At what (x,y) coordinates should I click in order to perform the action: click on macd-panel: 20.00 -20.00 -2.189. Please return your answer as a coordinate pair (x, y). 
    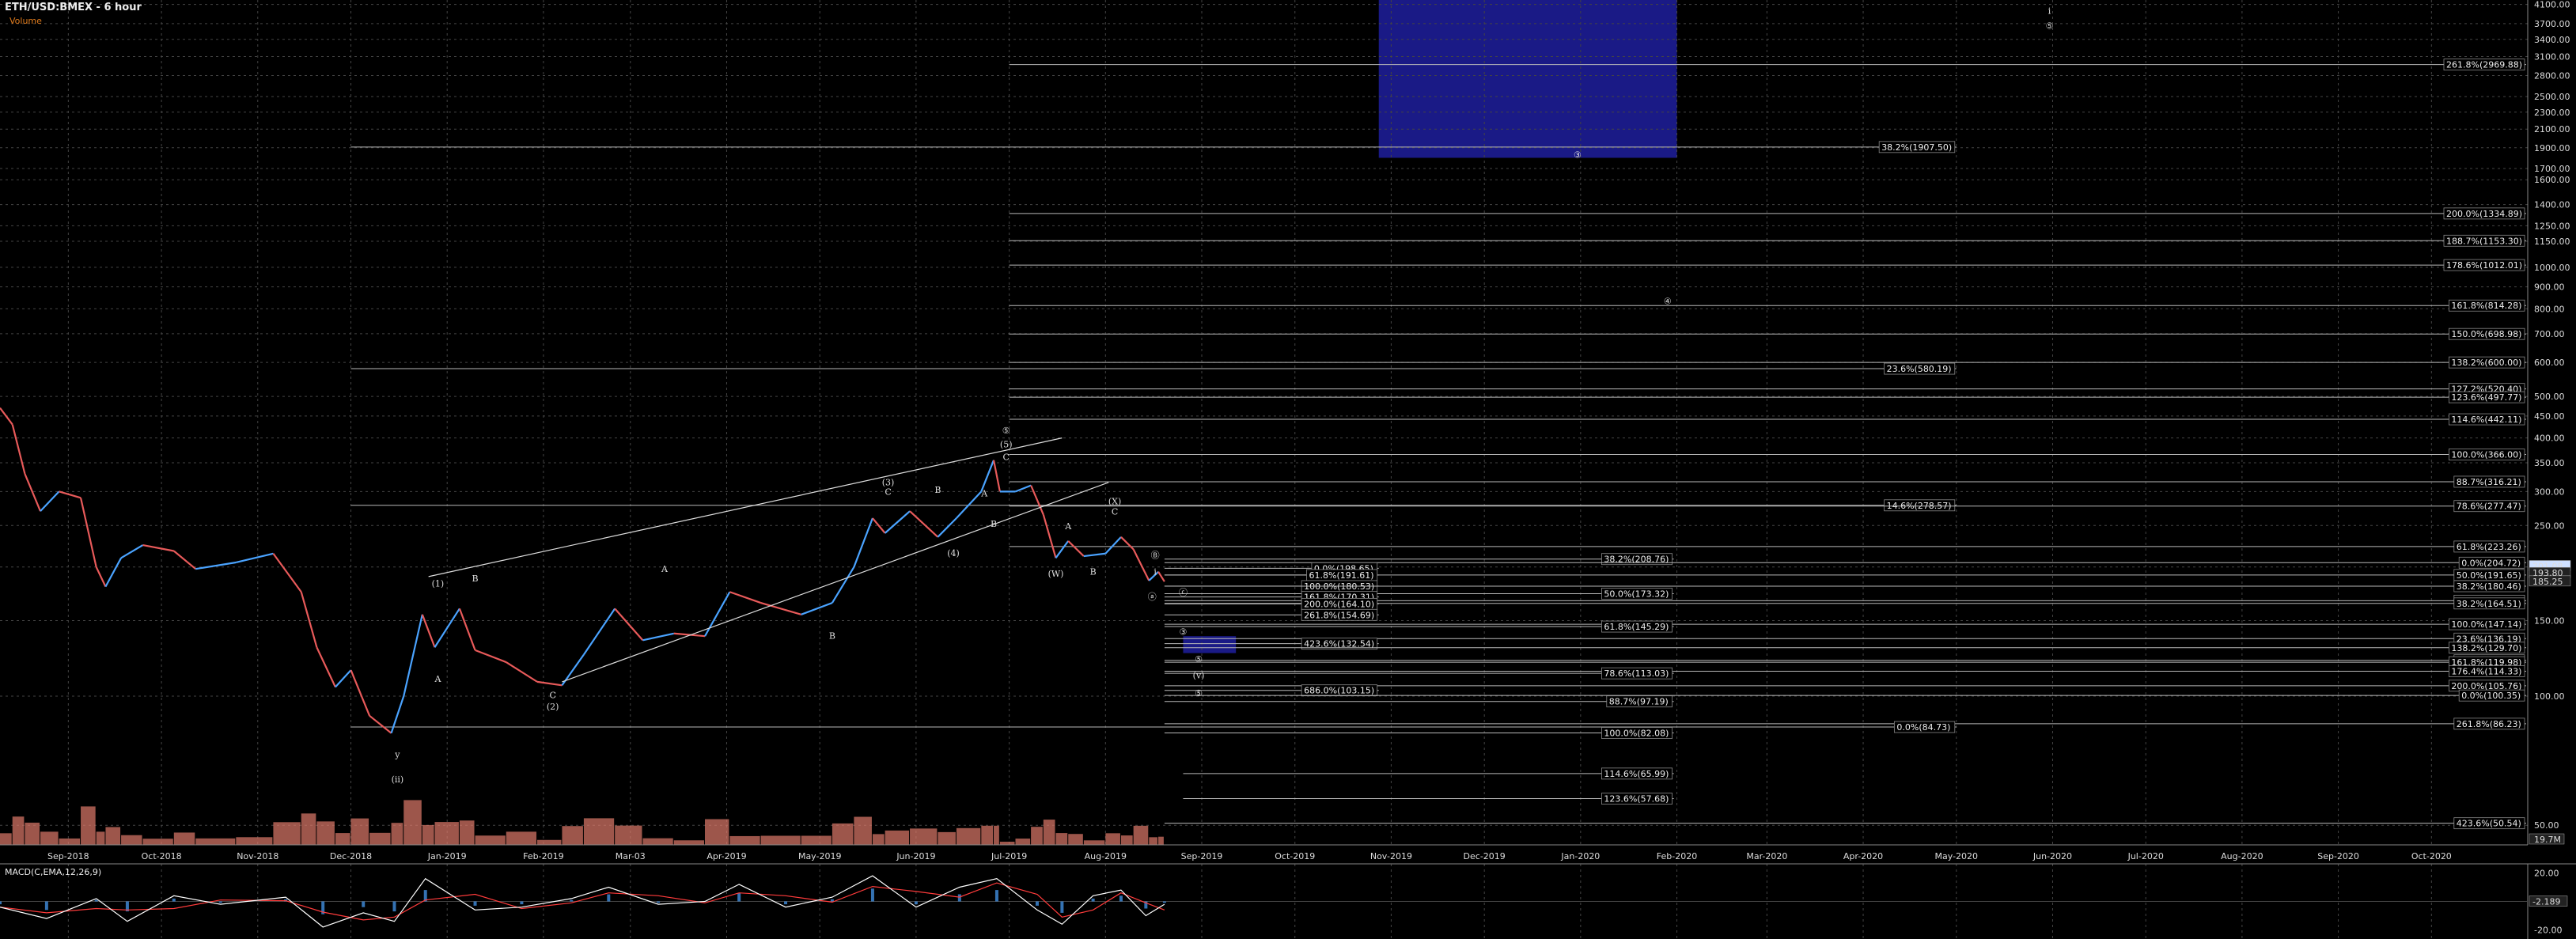
    Looking at the image, I should click on (1288, 901).